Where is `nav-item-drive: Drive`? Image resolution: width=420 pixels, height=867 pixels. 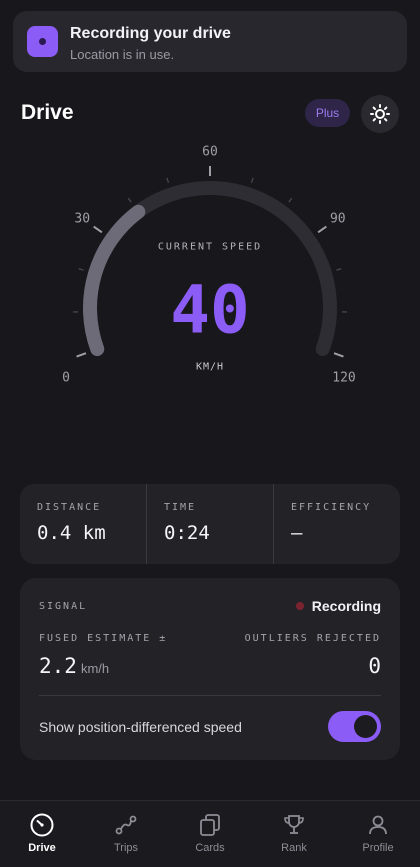
nav-item-drive: Drive is located at coordinates (42, 834).